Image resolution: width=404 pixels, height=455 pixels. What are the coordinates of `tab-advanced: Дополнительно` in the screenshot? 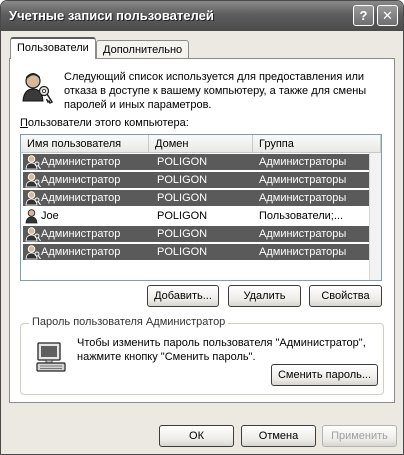 It's located at (143, 50).